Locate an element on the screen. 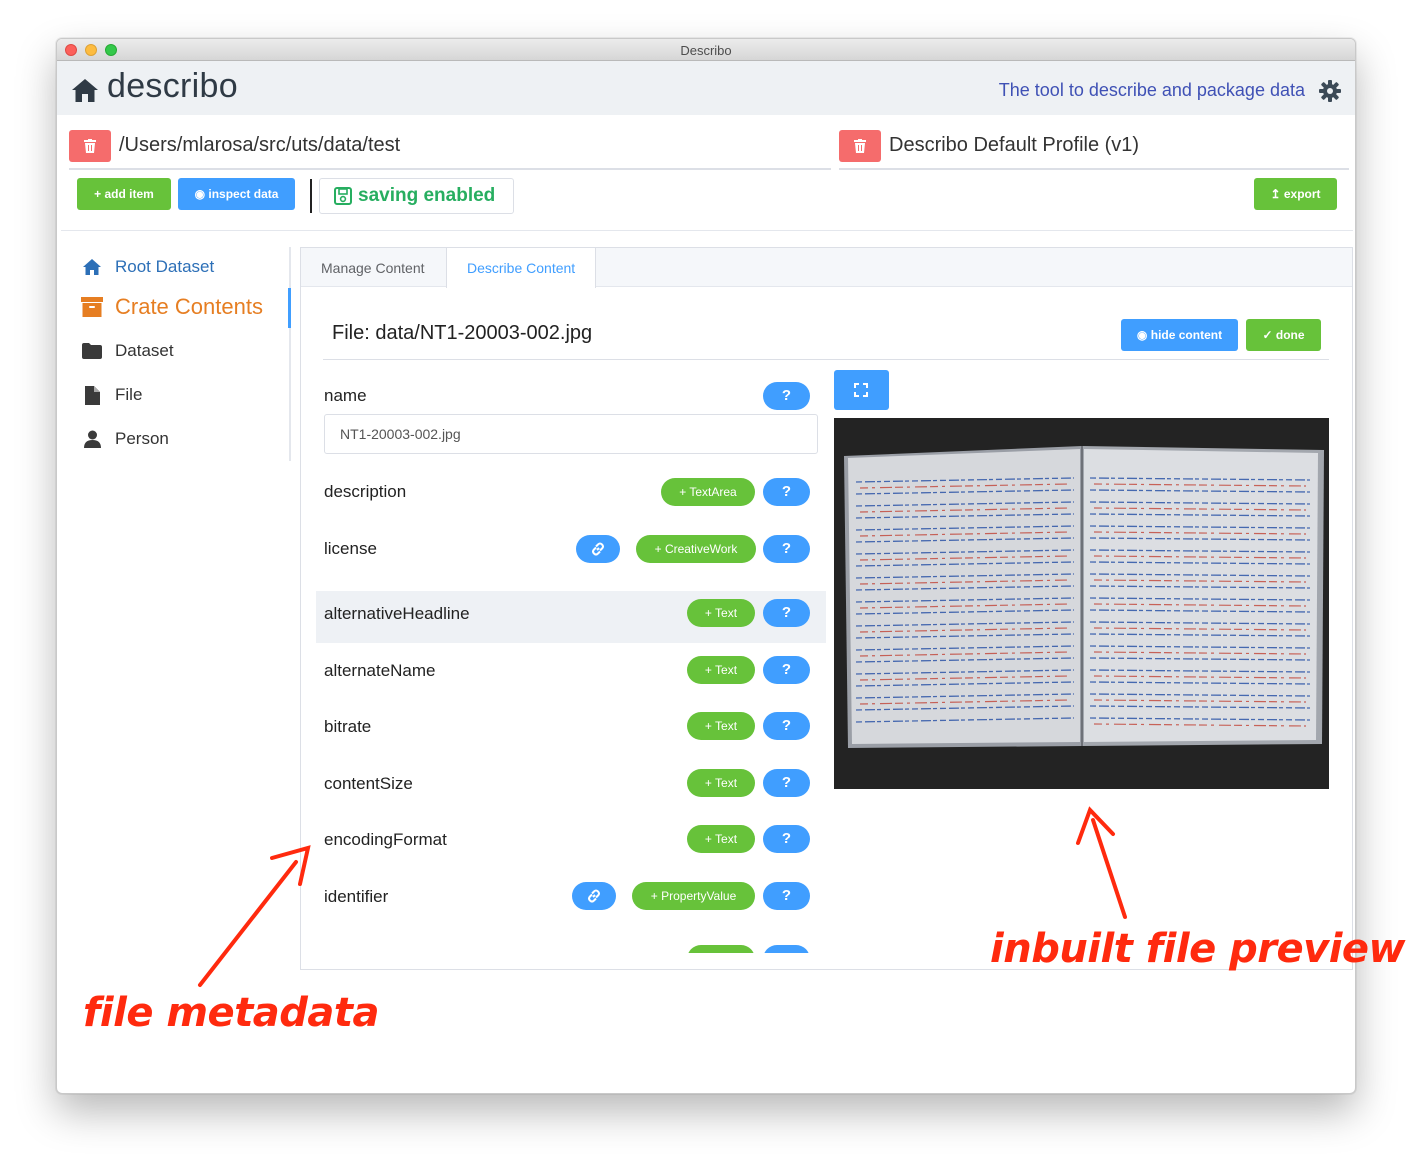 The width and height of the screenshot is (1412, 1169). annotation-inbuilt-file-preview: inbuilt file preview is located at coordinates (1198, 949).